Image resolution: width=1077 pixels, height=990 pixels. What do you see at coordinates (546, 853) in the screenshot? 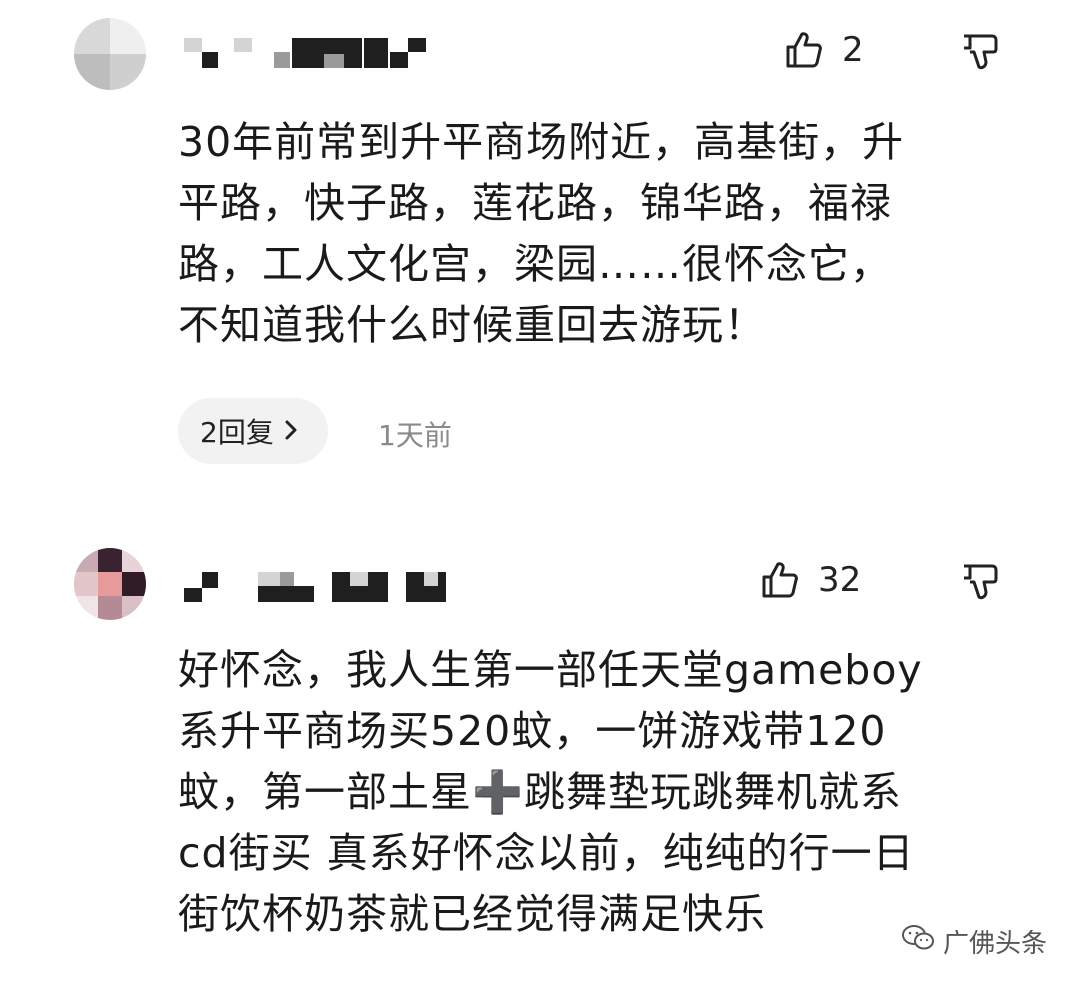
I see `comment-line: cd街买 真系好怀念以前，纯纯的行一日` at bounding box center [546, 853].